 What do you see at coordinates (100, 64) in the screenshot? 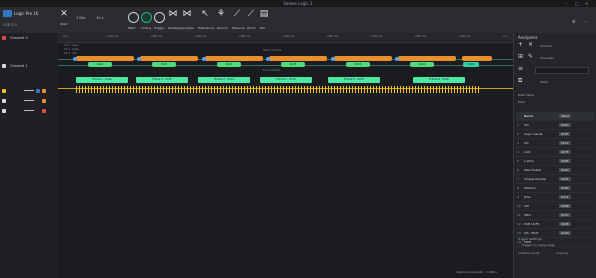
I see `decoded-segment: 0x4A` at bounding box center [100, 64].